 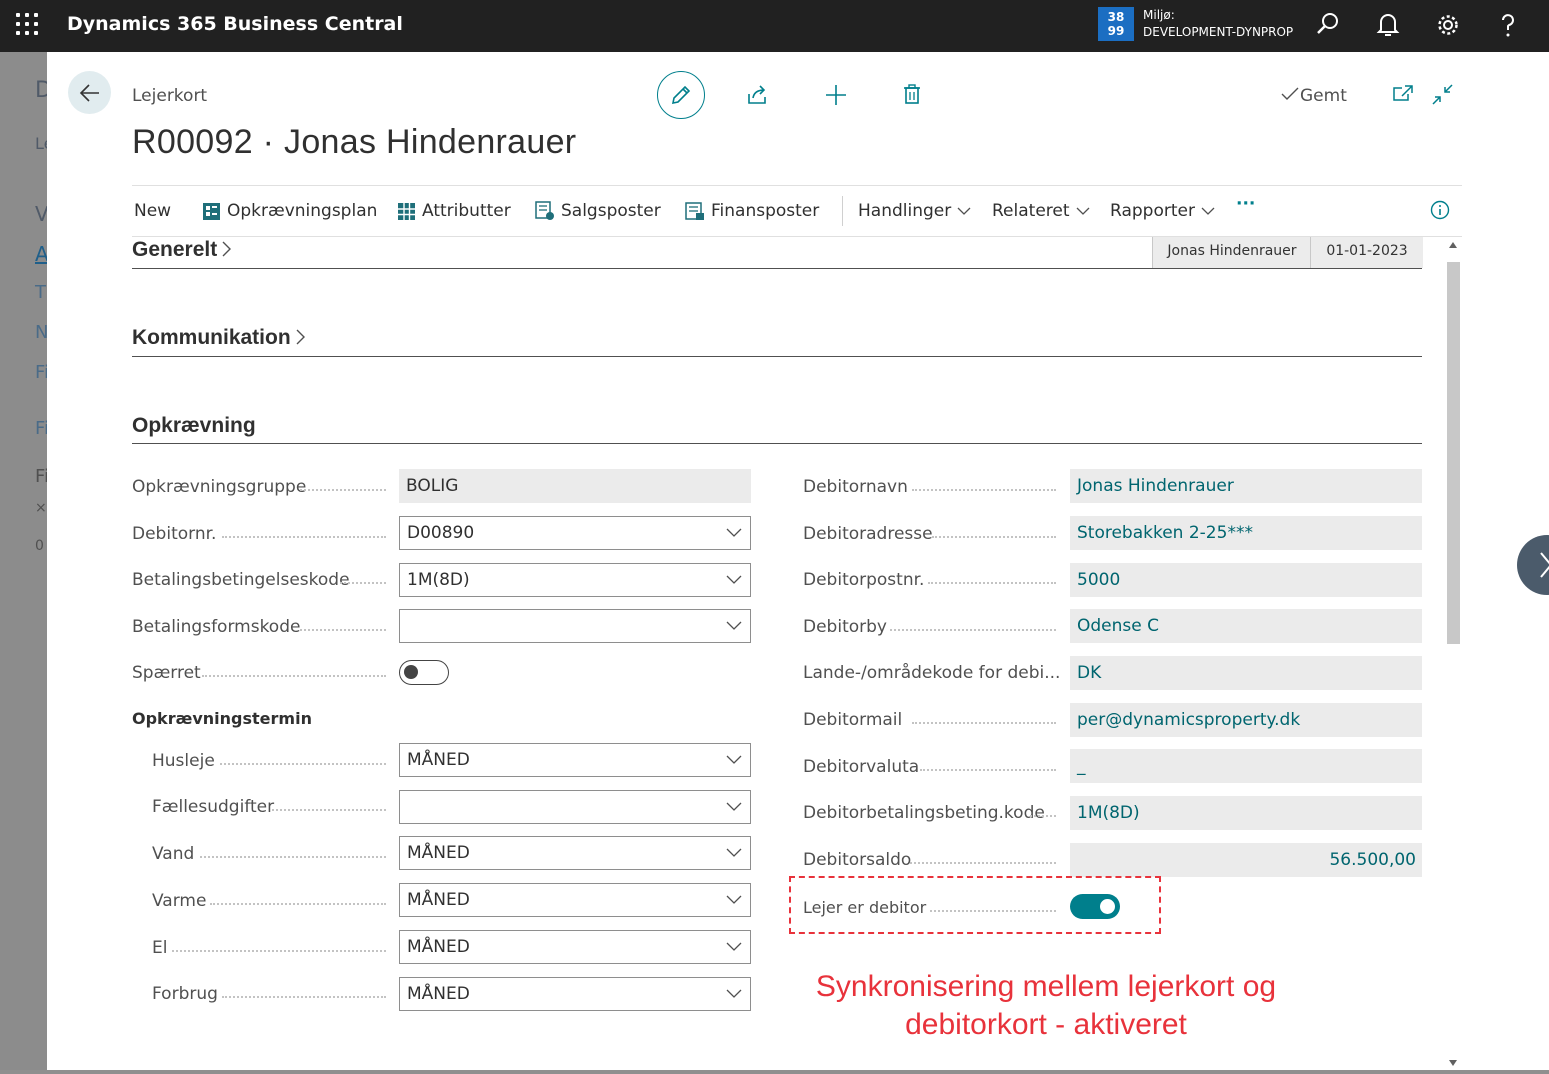 What do you see at coordinates (185, 994) in the screenshot?
I see `forbrug-label: Forbrug` at bounding box center [185, 994].